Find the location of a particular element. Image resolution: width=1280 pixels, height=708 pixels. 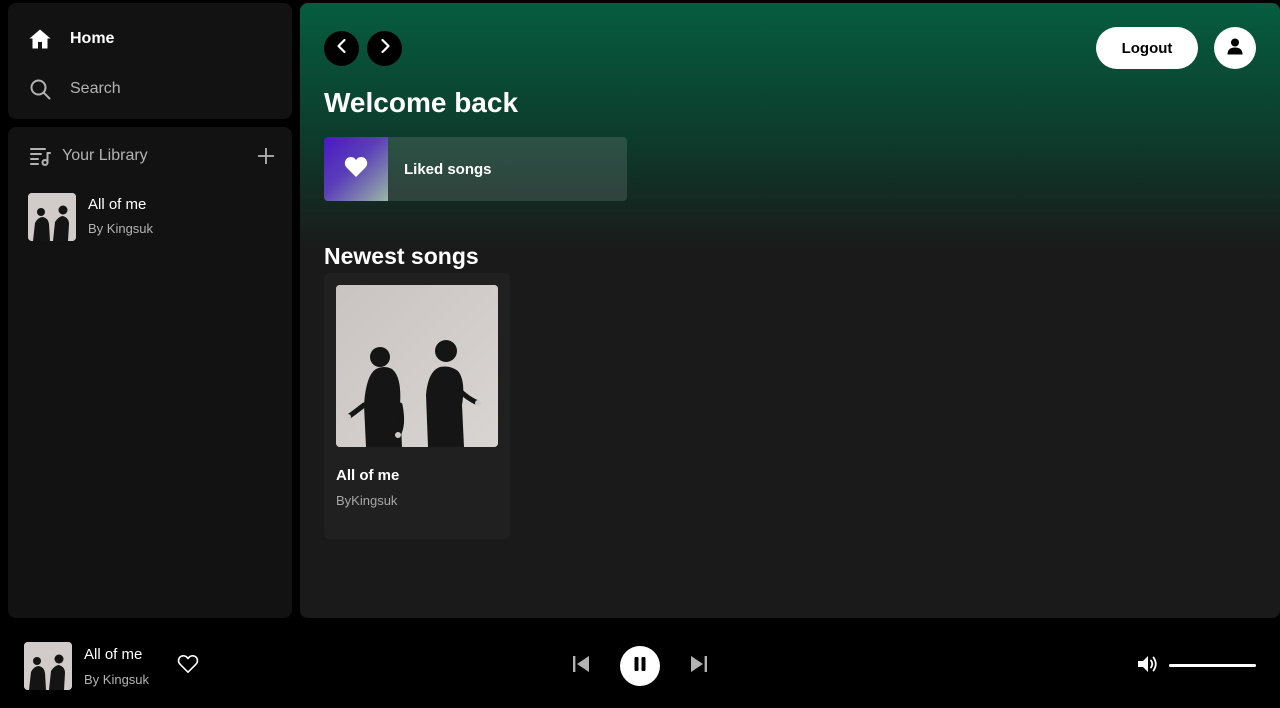

liked-songs-card: Liked songs is located at coordinates (475, 169).